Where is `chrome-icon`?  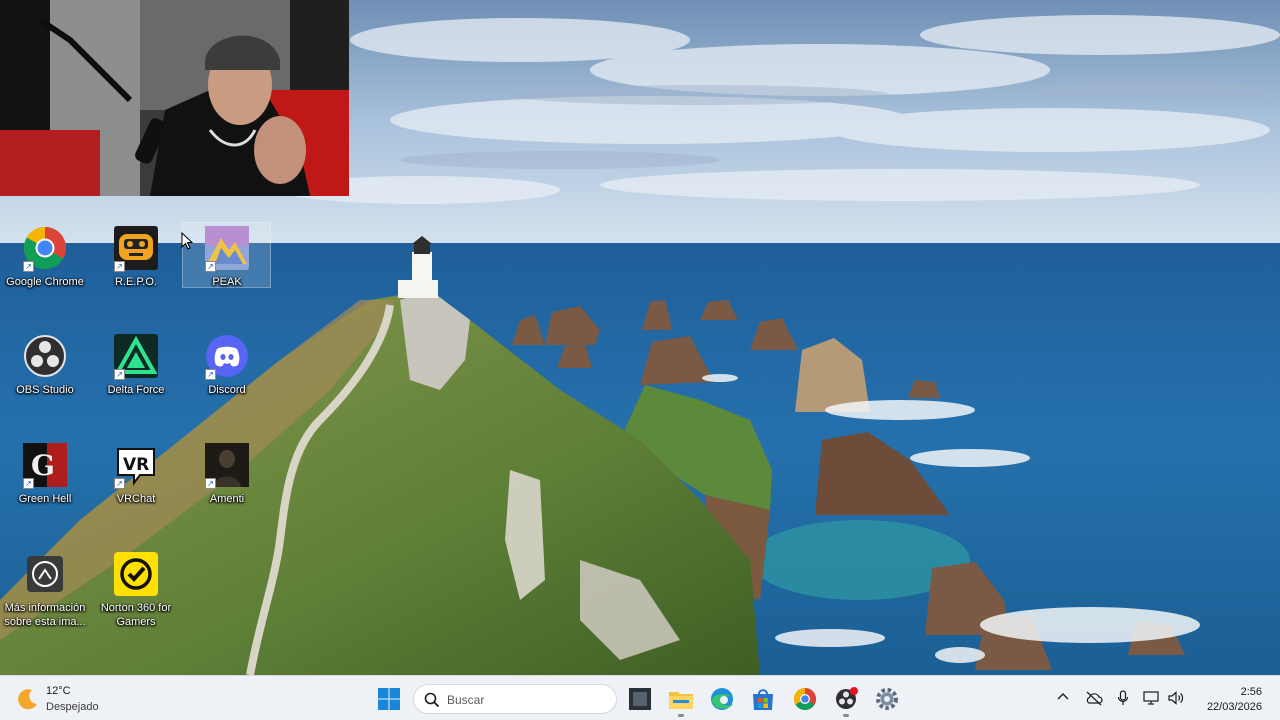 chrome-icon is located at coordinates (805, 699).